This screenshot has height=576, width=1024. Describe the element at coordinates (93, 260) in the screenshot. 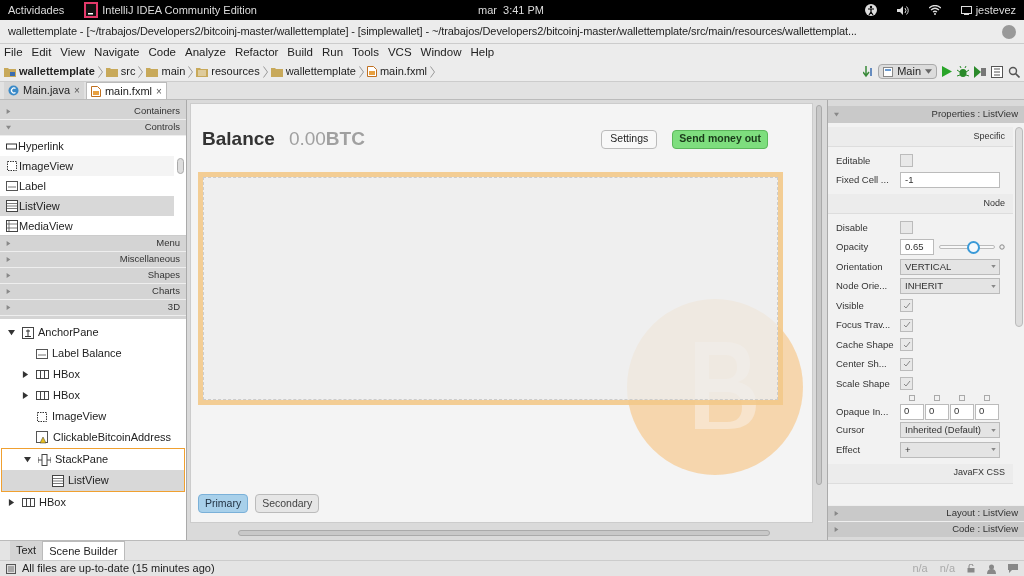

I see `accordion-header: Miscellaneous` at that location.